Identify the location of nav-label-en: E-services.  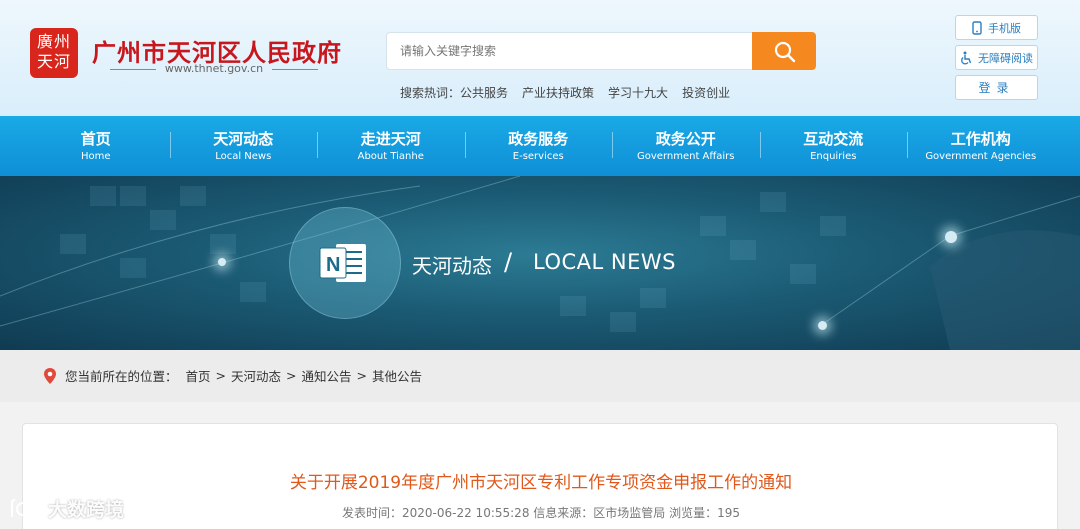
(538, 156).